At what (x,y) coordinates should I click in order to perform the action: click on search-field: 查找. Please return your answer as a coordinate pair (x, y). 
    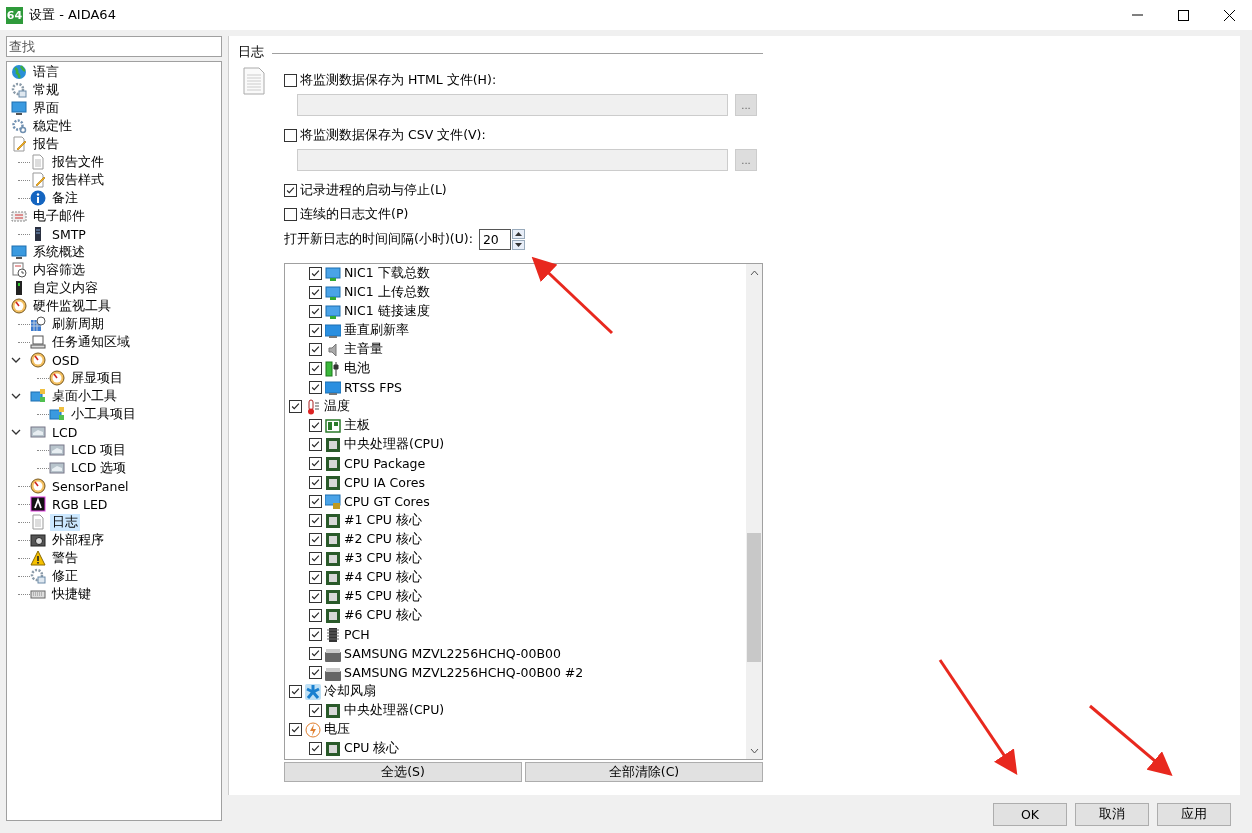
    Looking at the image, I should click on (114, 46).